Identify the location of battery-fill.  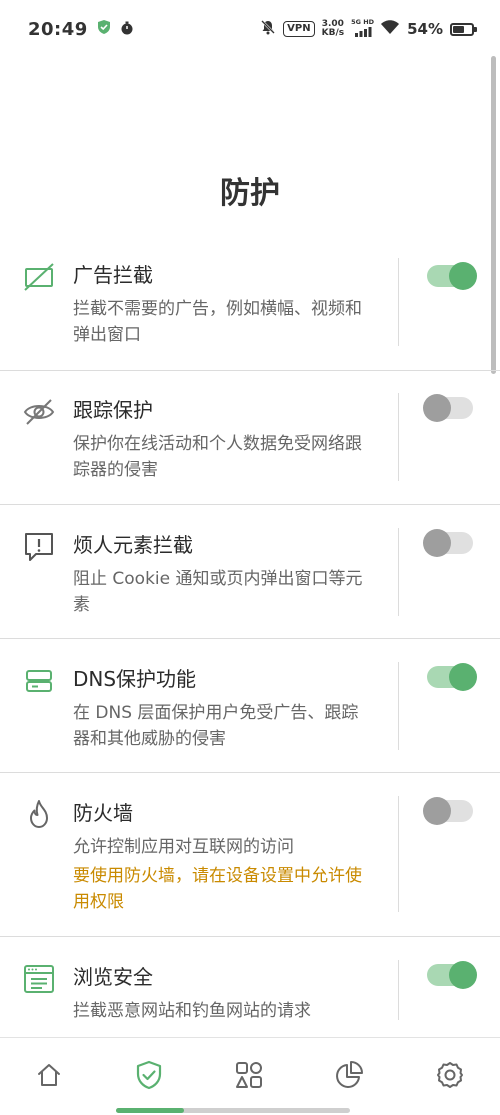
(458, 29).